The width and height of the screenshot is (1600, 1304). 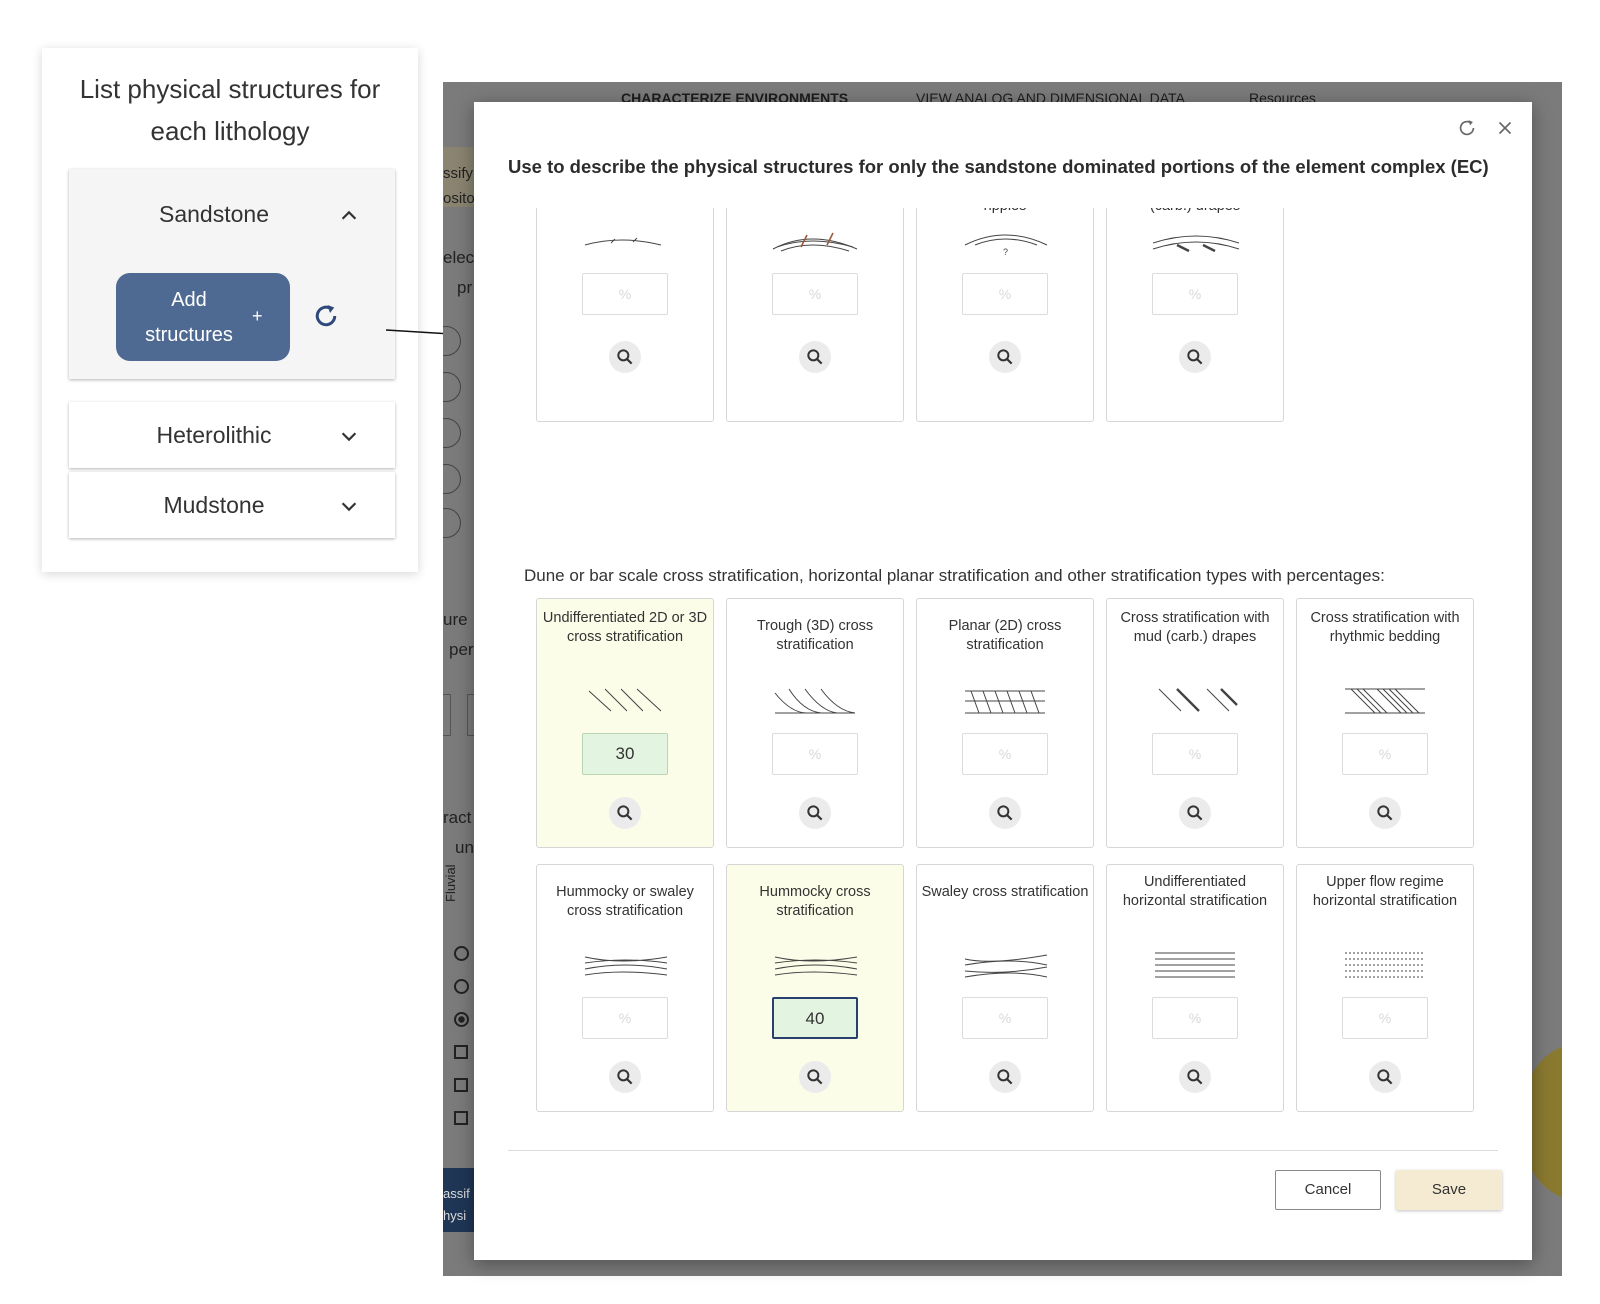 I want to click on accordion-label-mudstone: Mudstone, so click(x=214, y=505).